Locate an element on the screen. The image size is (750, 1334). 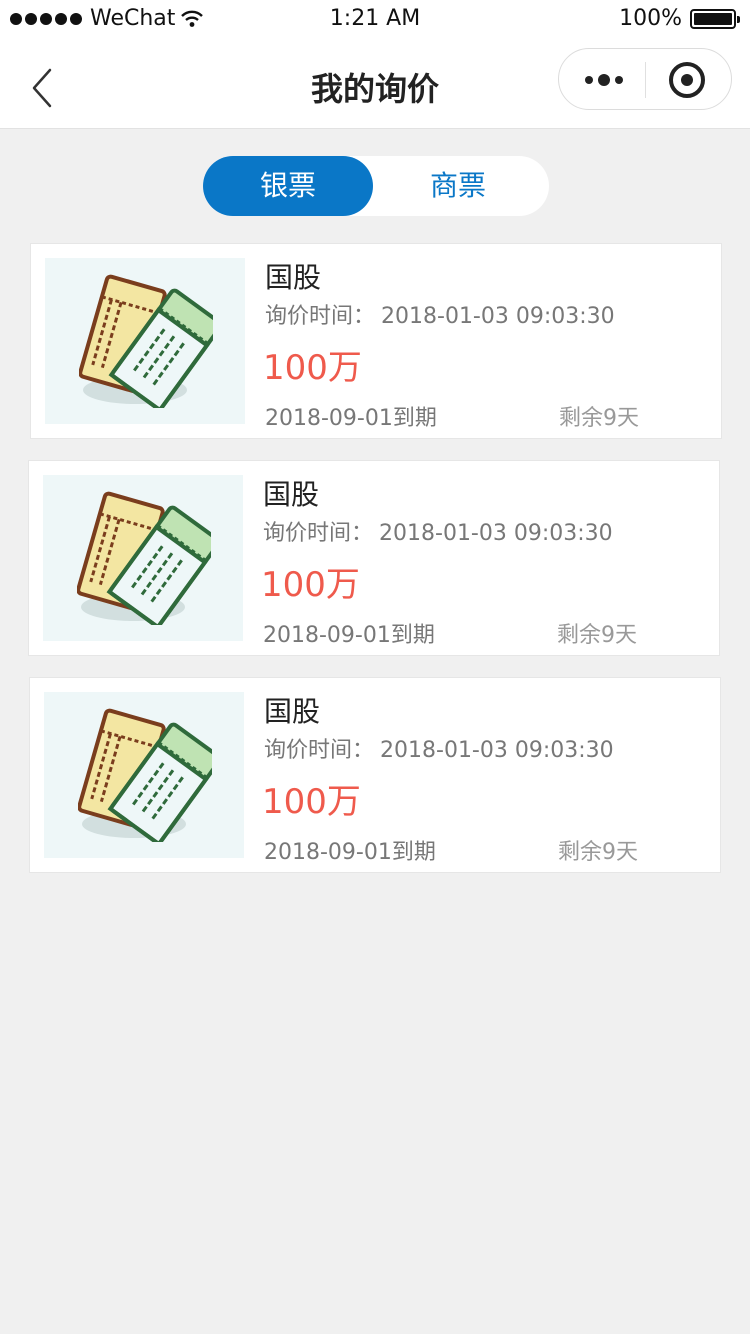
battery-icon is located at coordinates (715, 18).